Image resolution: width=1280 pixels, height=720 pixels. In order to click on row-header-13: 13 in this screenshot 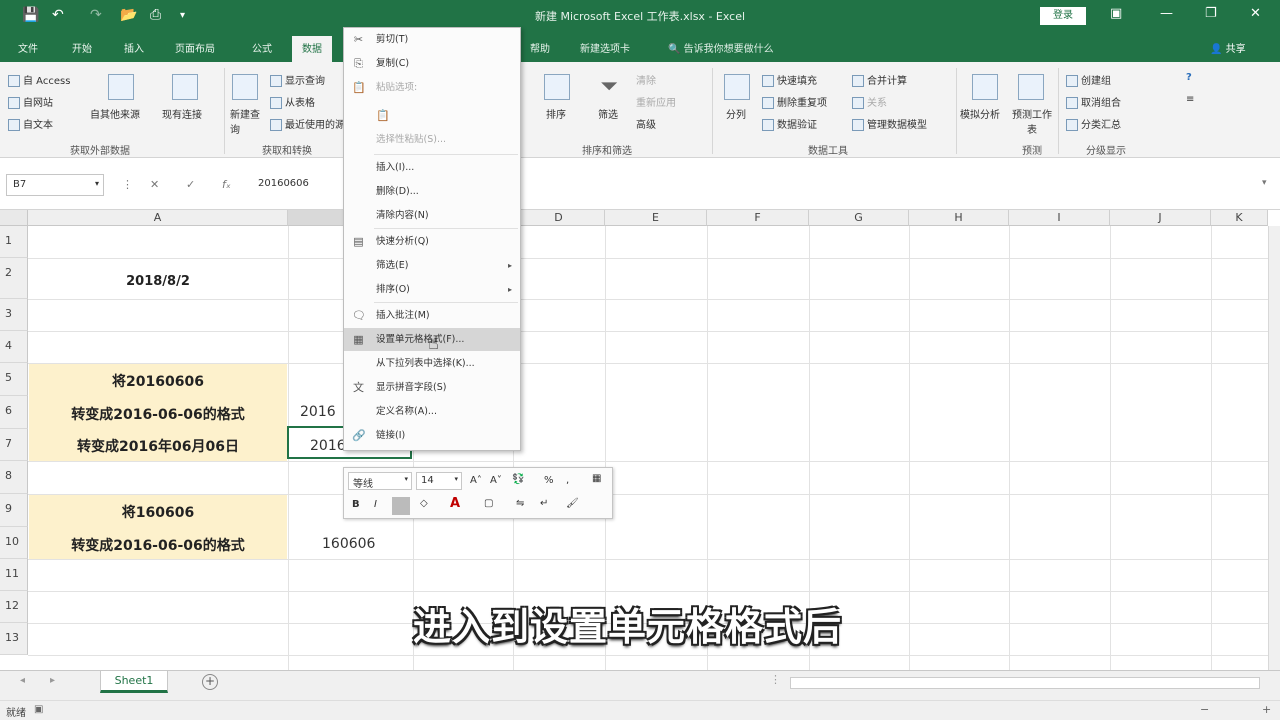, I will do `click(14, 639)`.